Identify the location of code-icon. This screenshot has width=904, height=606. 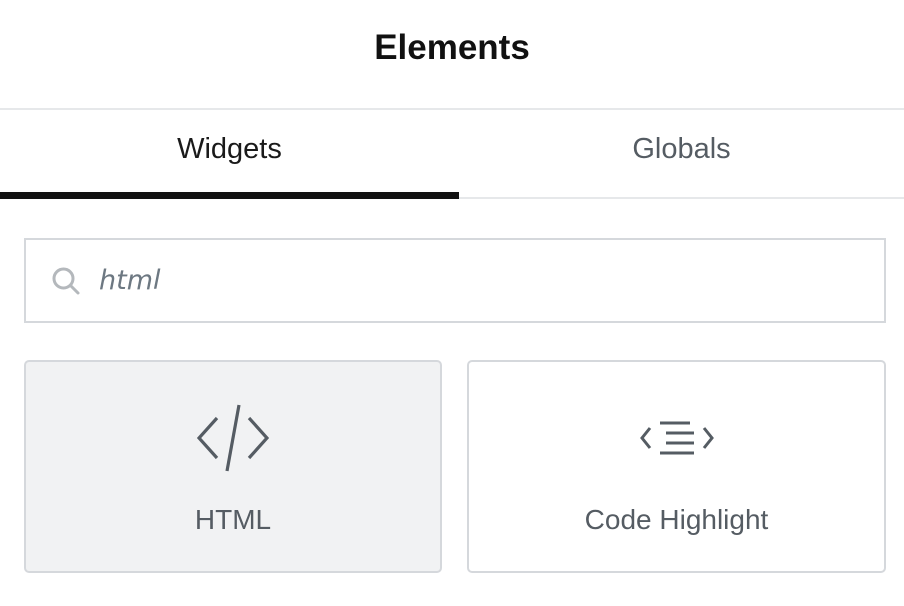
(233, 438).